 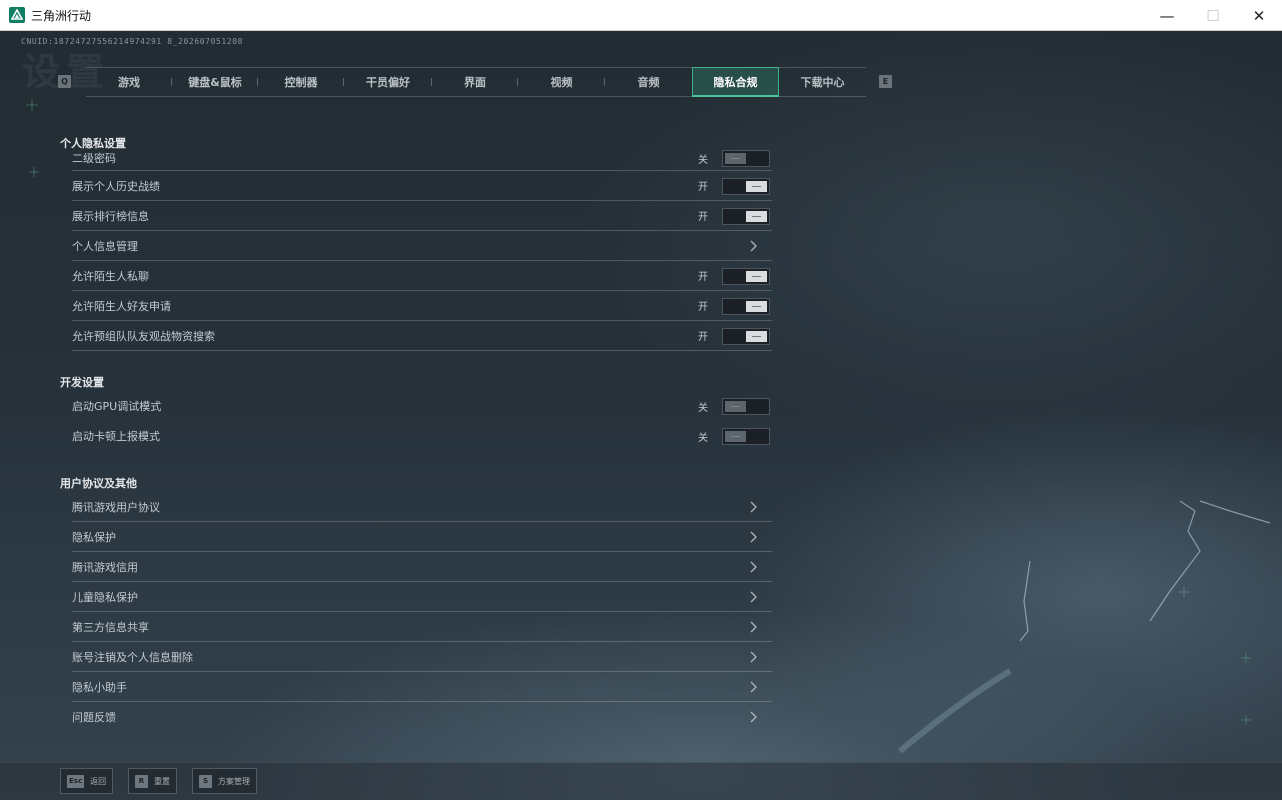 What do you see at coordinates (561, 82) in the screenshot?
I see `tab-video: 视频` at bounding box center [561, 82].